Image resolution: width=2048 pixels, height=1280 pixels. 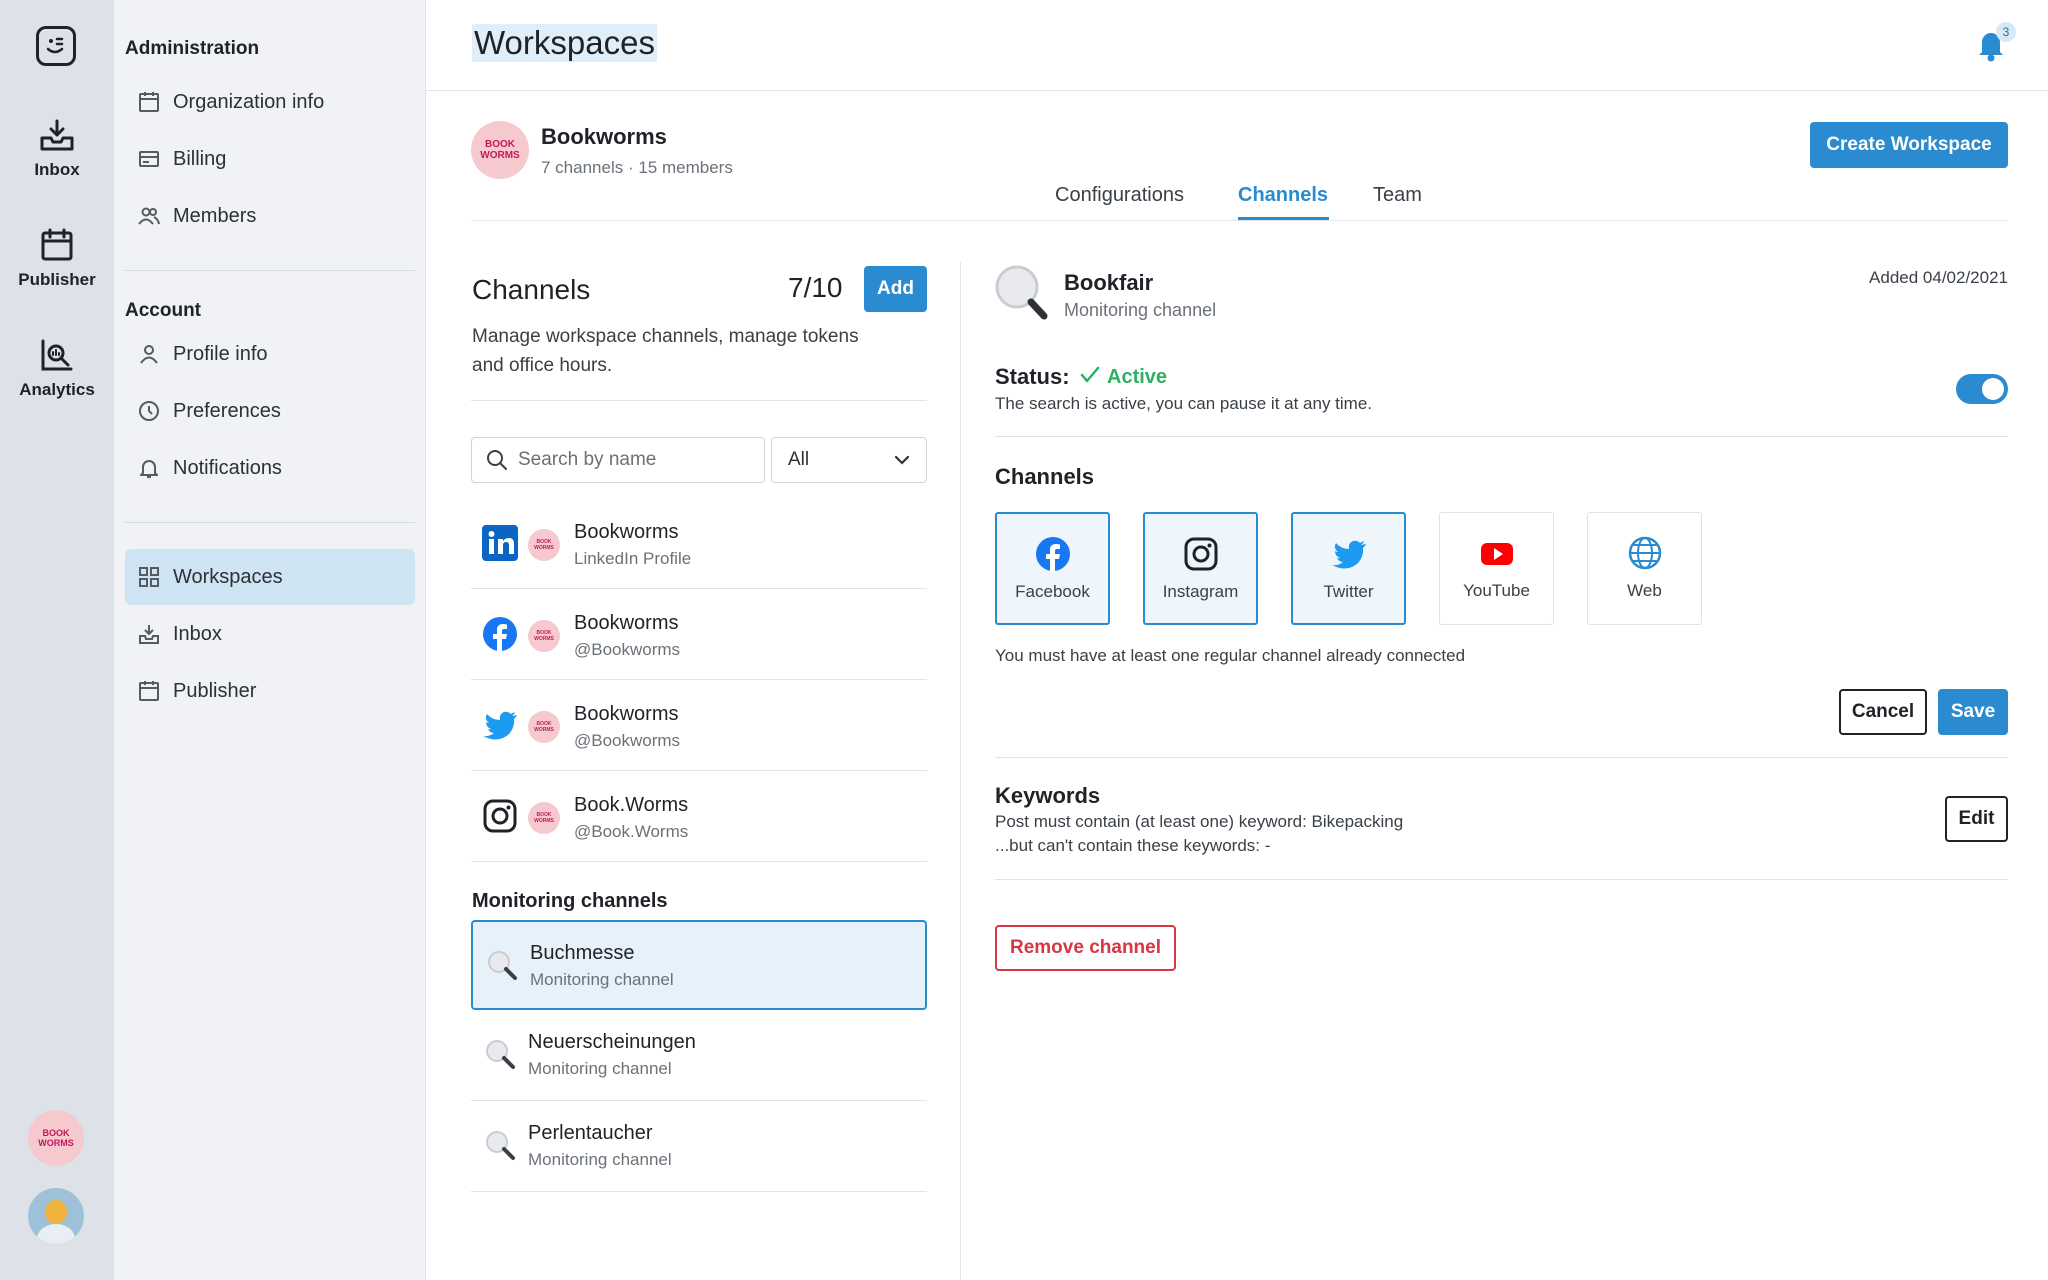 I want to click on workspace-name: Bookworms, so click(x=604, y=136).